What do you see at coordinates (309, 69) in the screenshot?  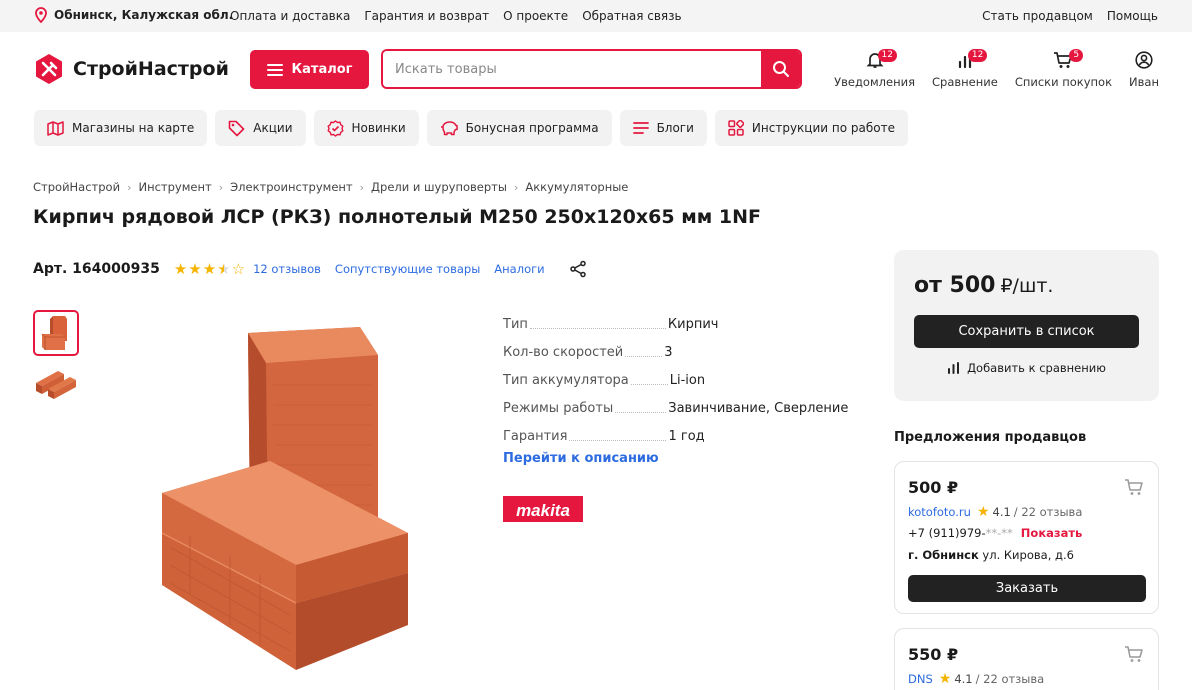 I see `catalog-button: Каталог` at bounding box center [309, 69].